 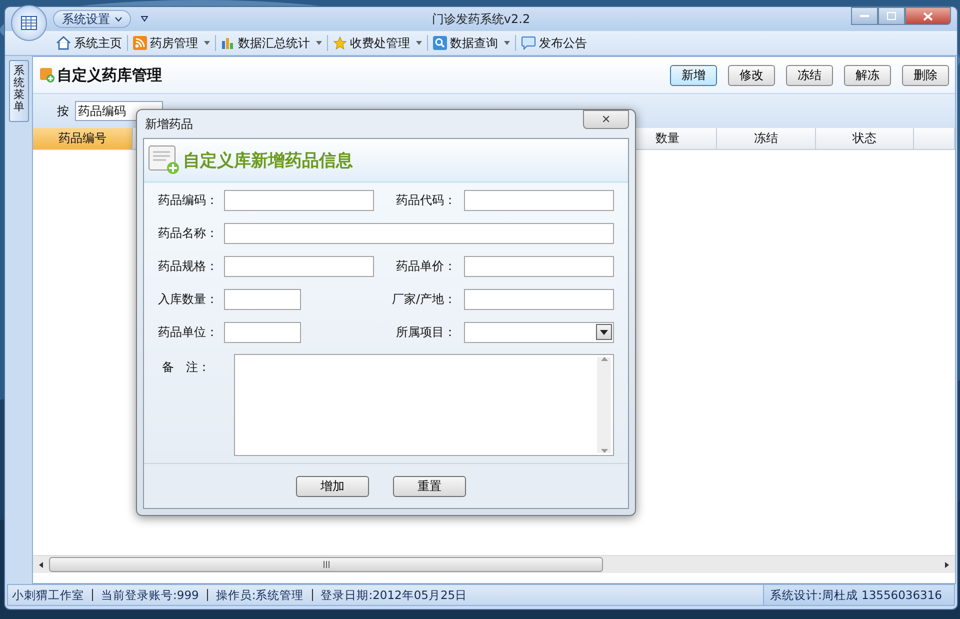 What do you see at coordinates (604, 451) in the screenshot?
I see `scroll-down-icon` at bounding box center [604, 451].